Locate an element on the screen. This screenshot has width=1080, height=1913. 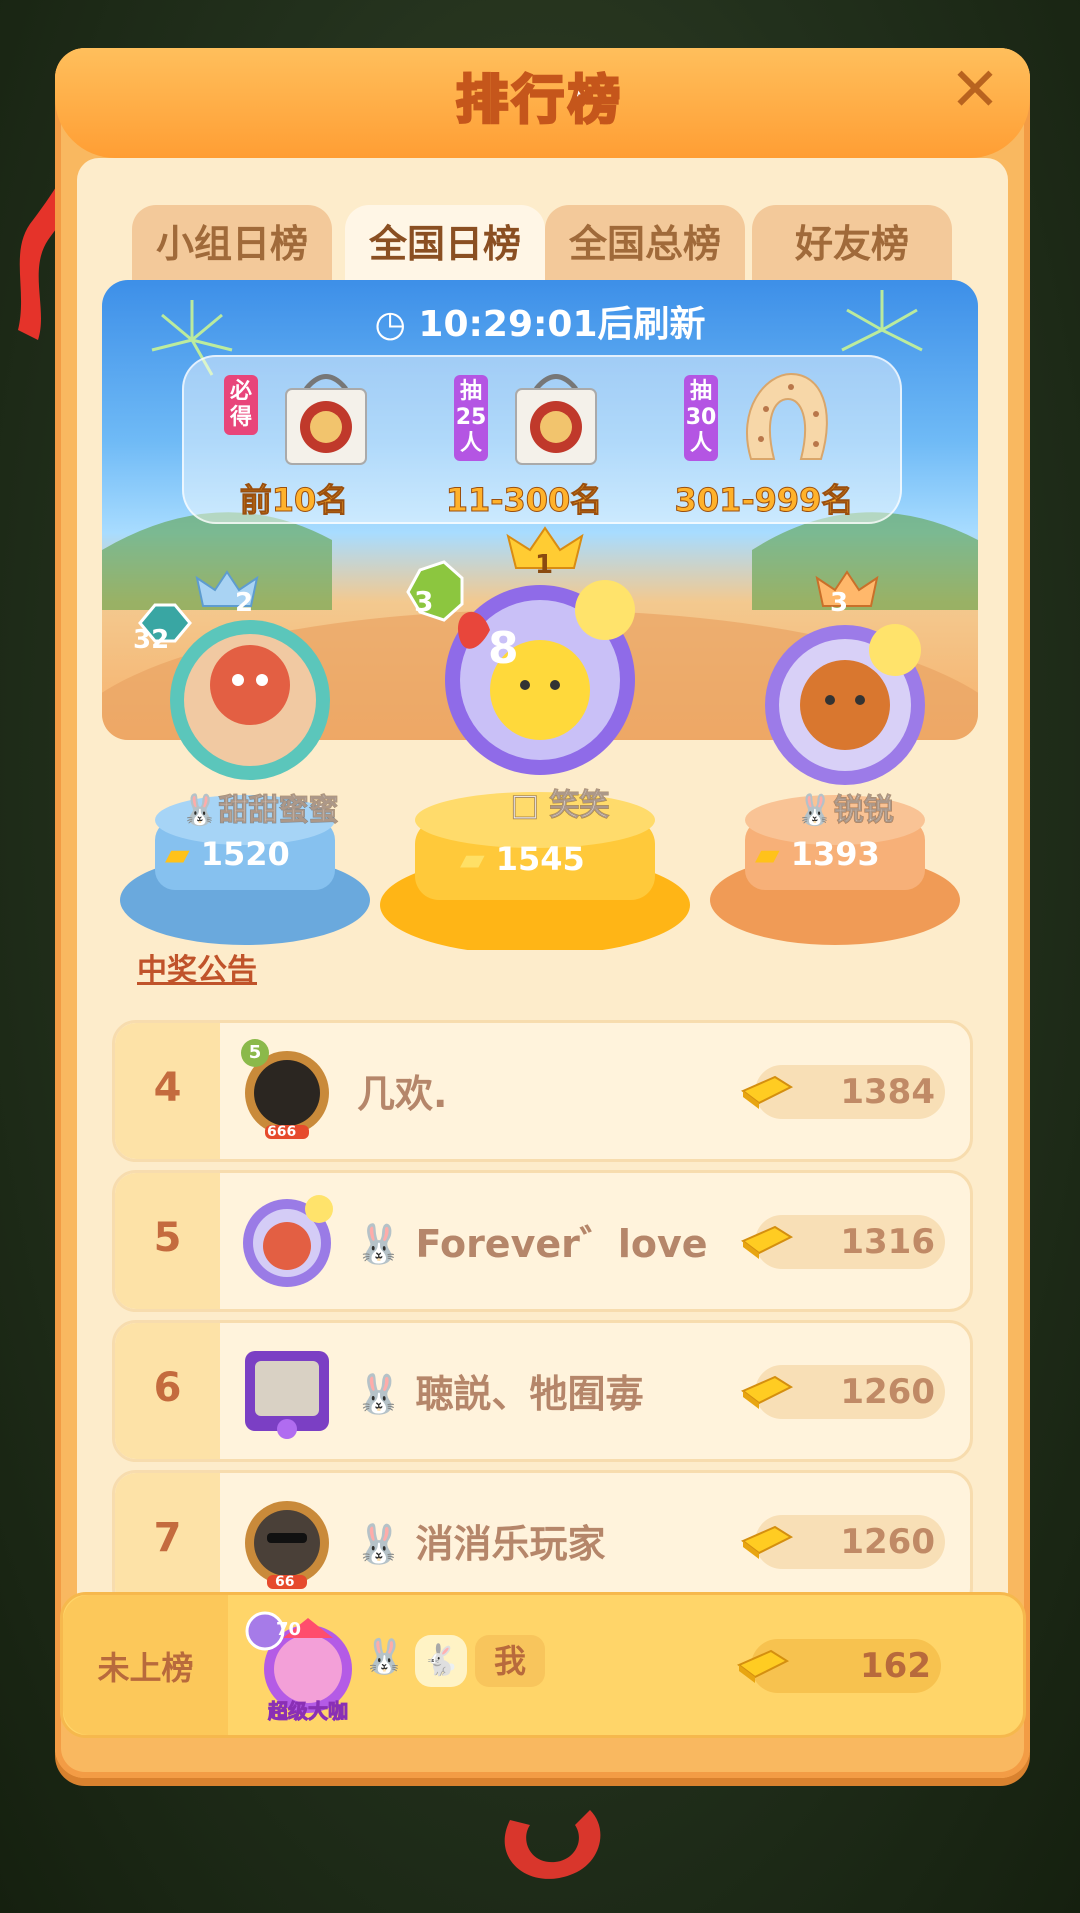
list-item: 6 🐰 聴説、牠囿毐 1260 is located at coordinates (542, 1391).